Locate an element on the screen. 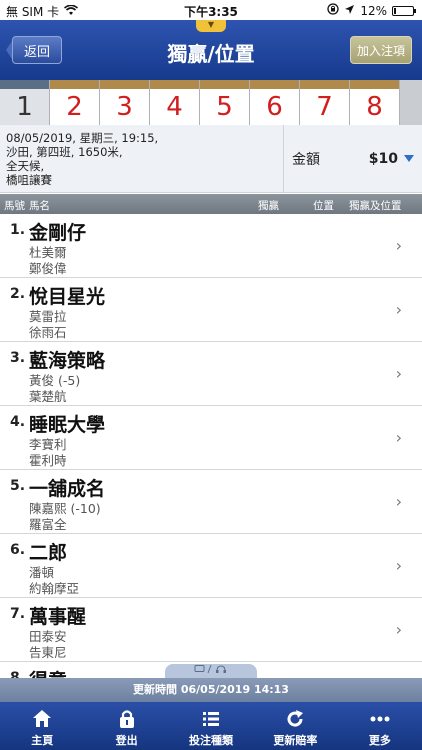 The image size is (422, 750). horse-number: 4. is located at coordinates (18, 422).